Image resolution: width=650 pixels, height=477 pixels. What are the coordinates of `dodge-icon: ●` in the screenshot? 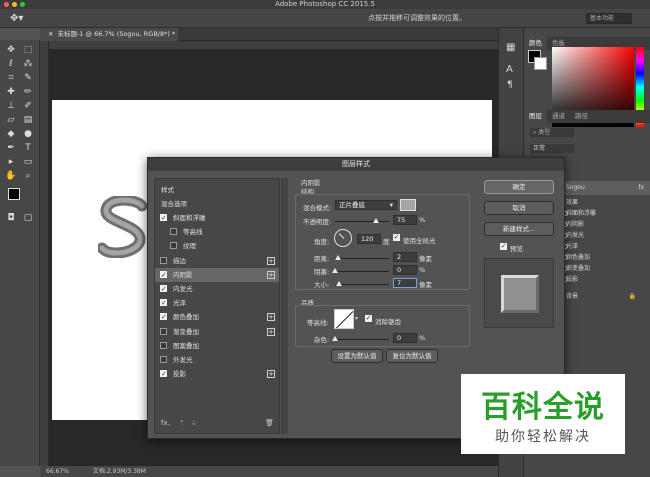 It's located at (28, 134).